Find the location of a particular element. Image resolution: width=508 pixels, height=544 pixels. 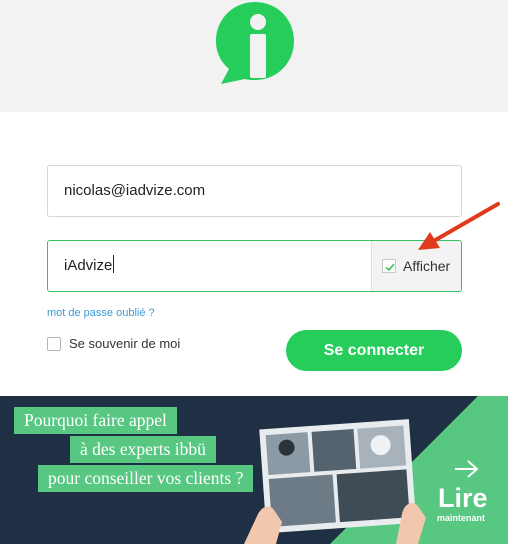

password-field: iAdvize Afficher is located at coordinates (254, 266).